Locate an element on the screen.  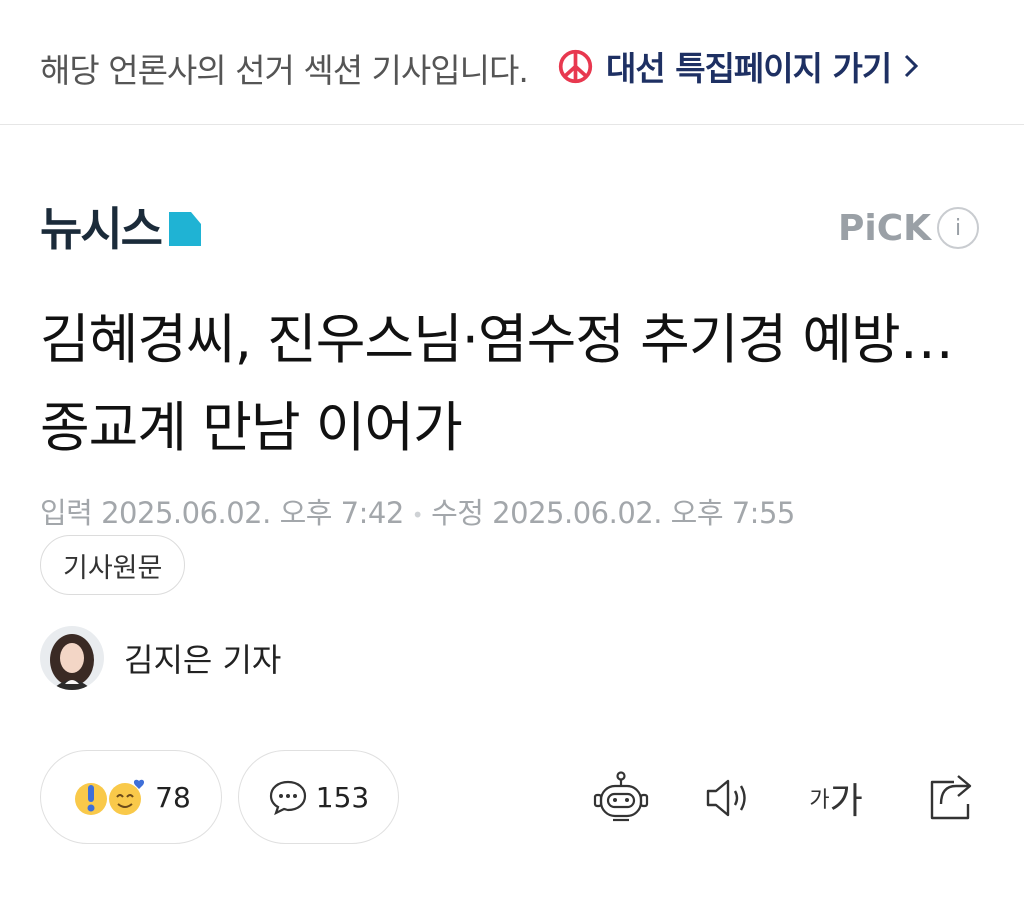
comment-bubble-icon is located at coordinates (287, 798).